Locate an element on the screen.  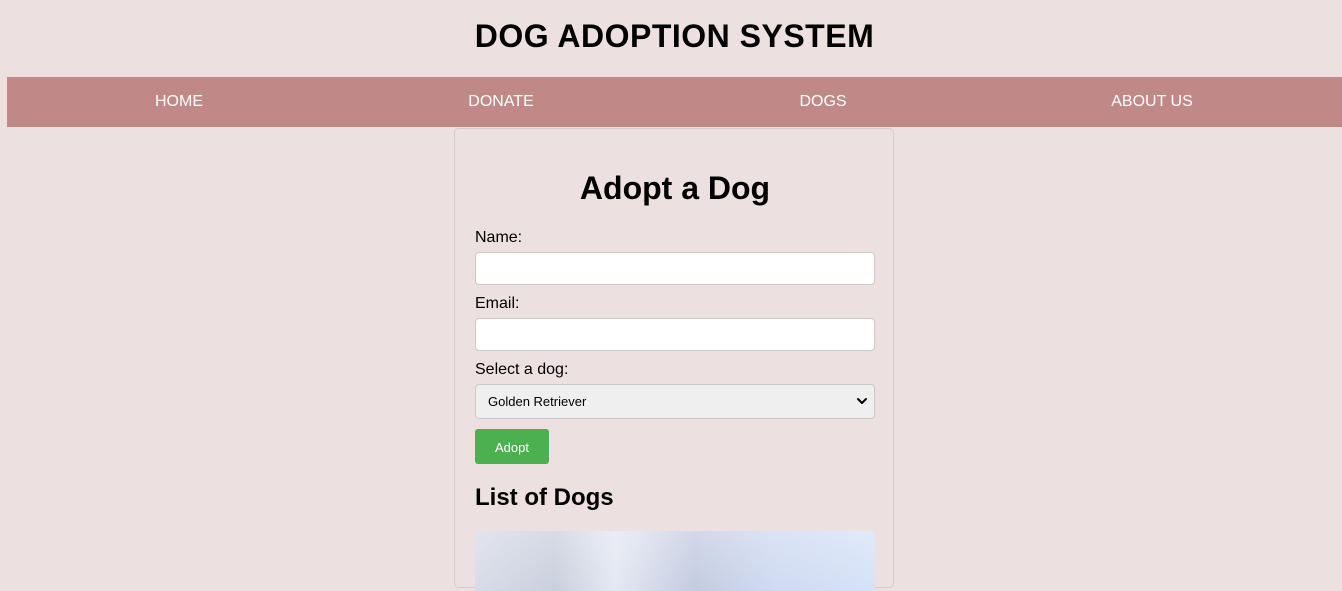
dog-select: Golden Retriever is located at coordinates (675, 401).